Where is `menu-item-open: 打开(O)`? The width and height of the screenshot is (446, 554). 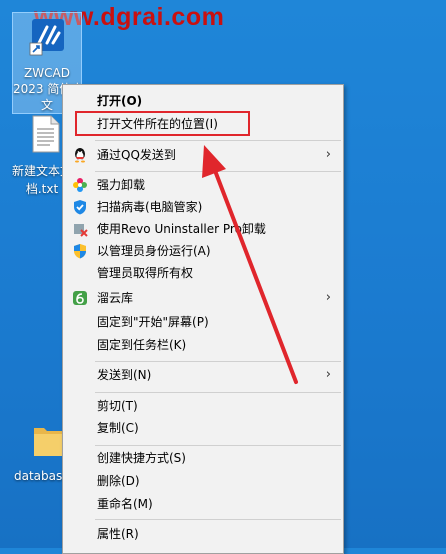 menu-item-open: 打开(O) is located at coordinates (203, 101).